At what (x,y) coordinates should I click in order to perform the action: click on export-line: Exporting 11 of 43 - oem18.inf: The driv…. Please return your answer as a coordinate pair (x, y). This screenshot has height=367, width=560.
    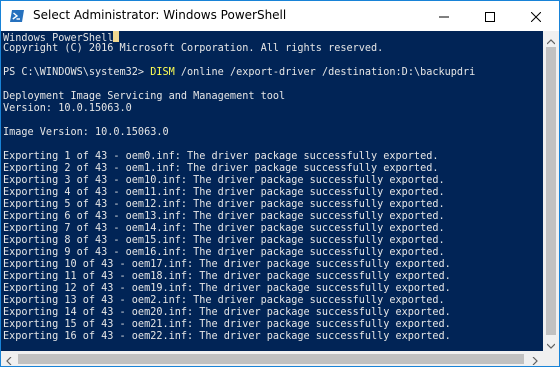
    Looking at the image, I should click on (227, 276).